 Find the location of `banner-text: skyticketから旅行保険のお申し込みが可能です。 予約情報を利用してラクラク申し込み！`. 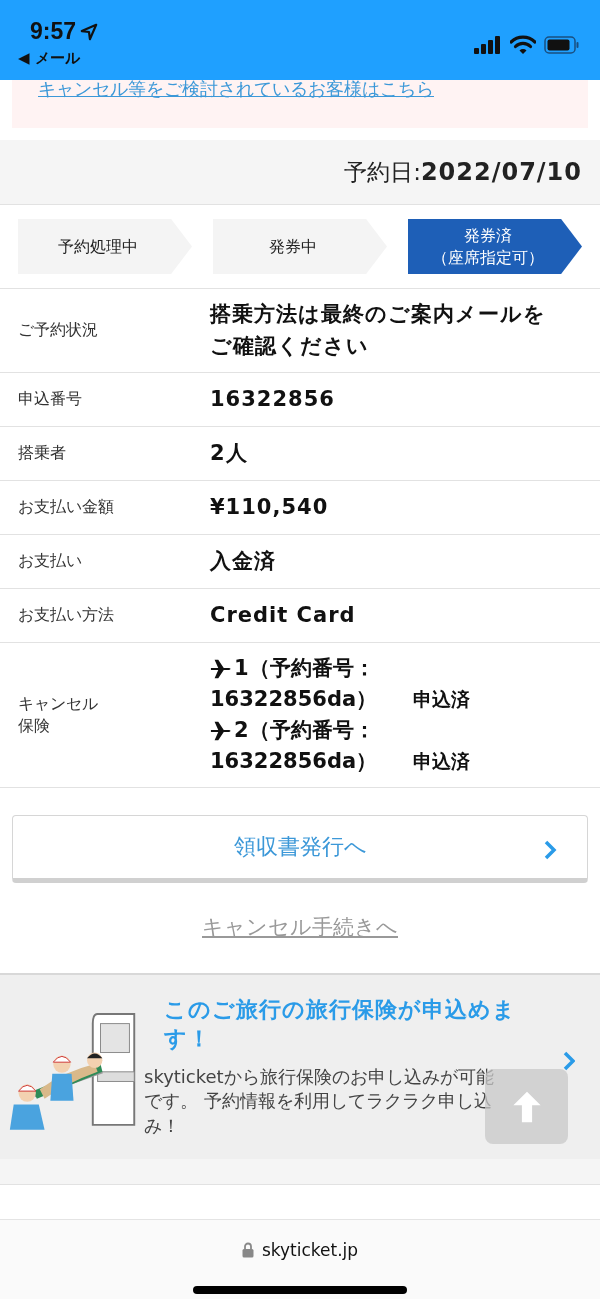

banner-text: skyticketから旅行保険のお申し込みが可能です。 予約情報を利用してラクラク申し込み！ is located at coordinates (319, 1101).